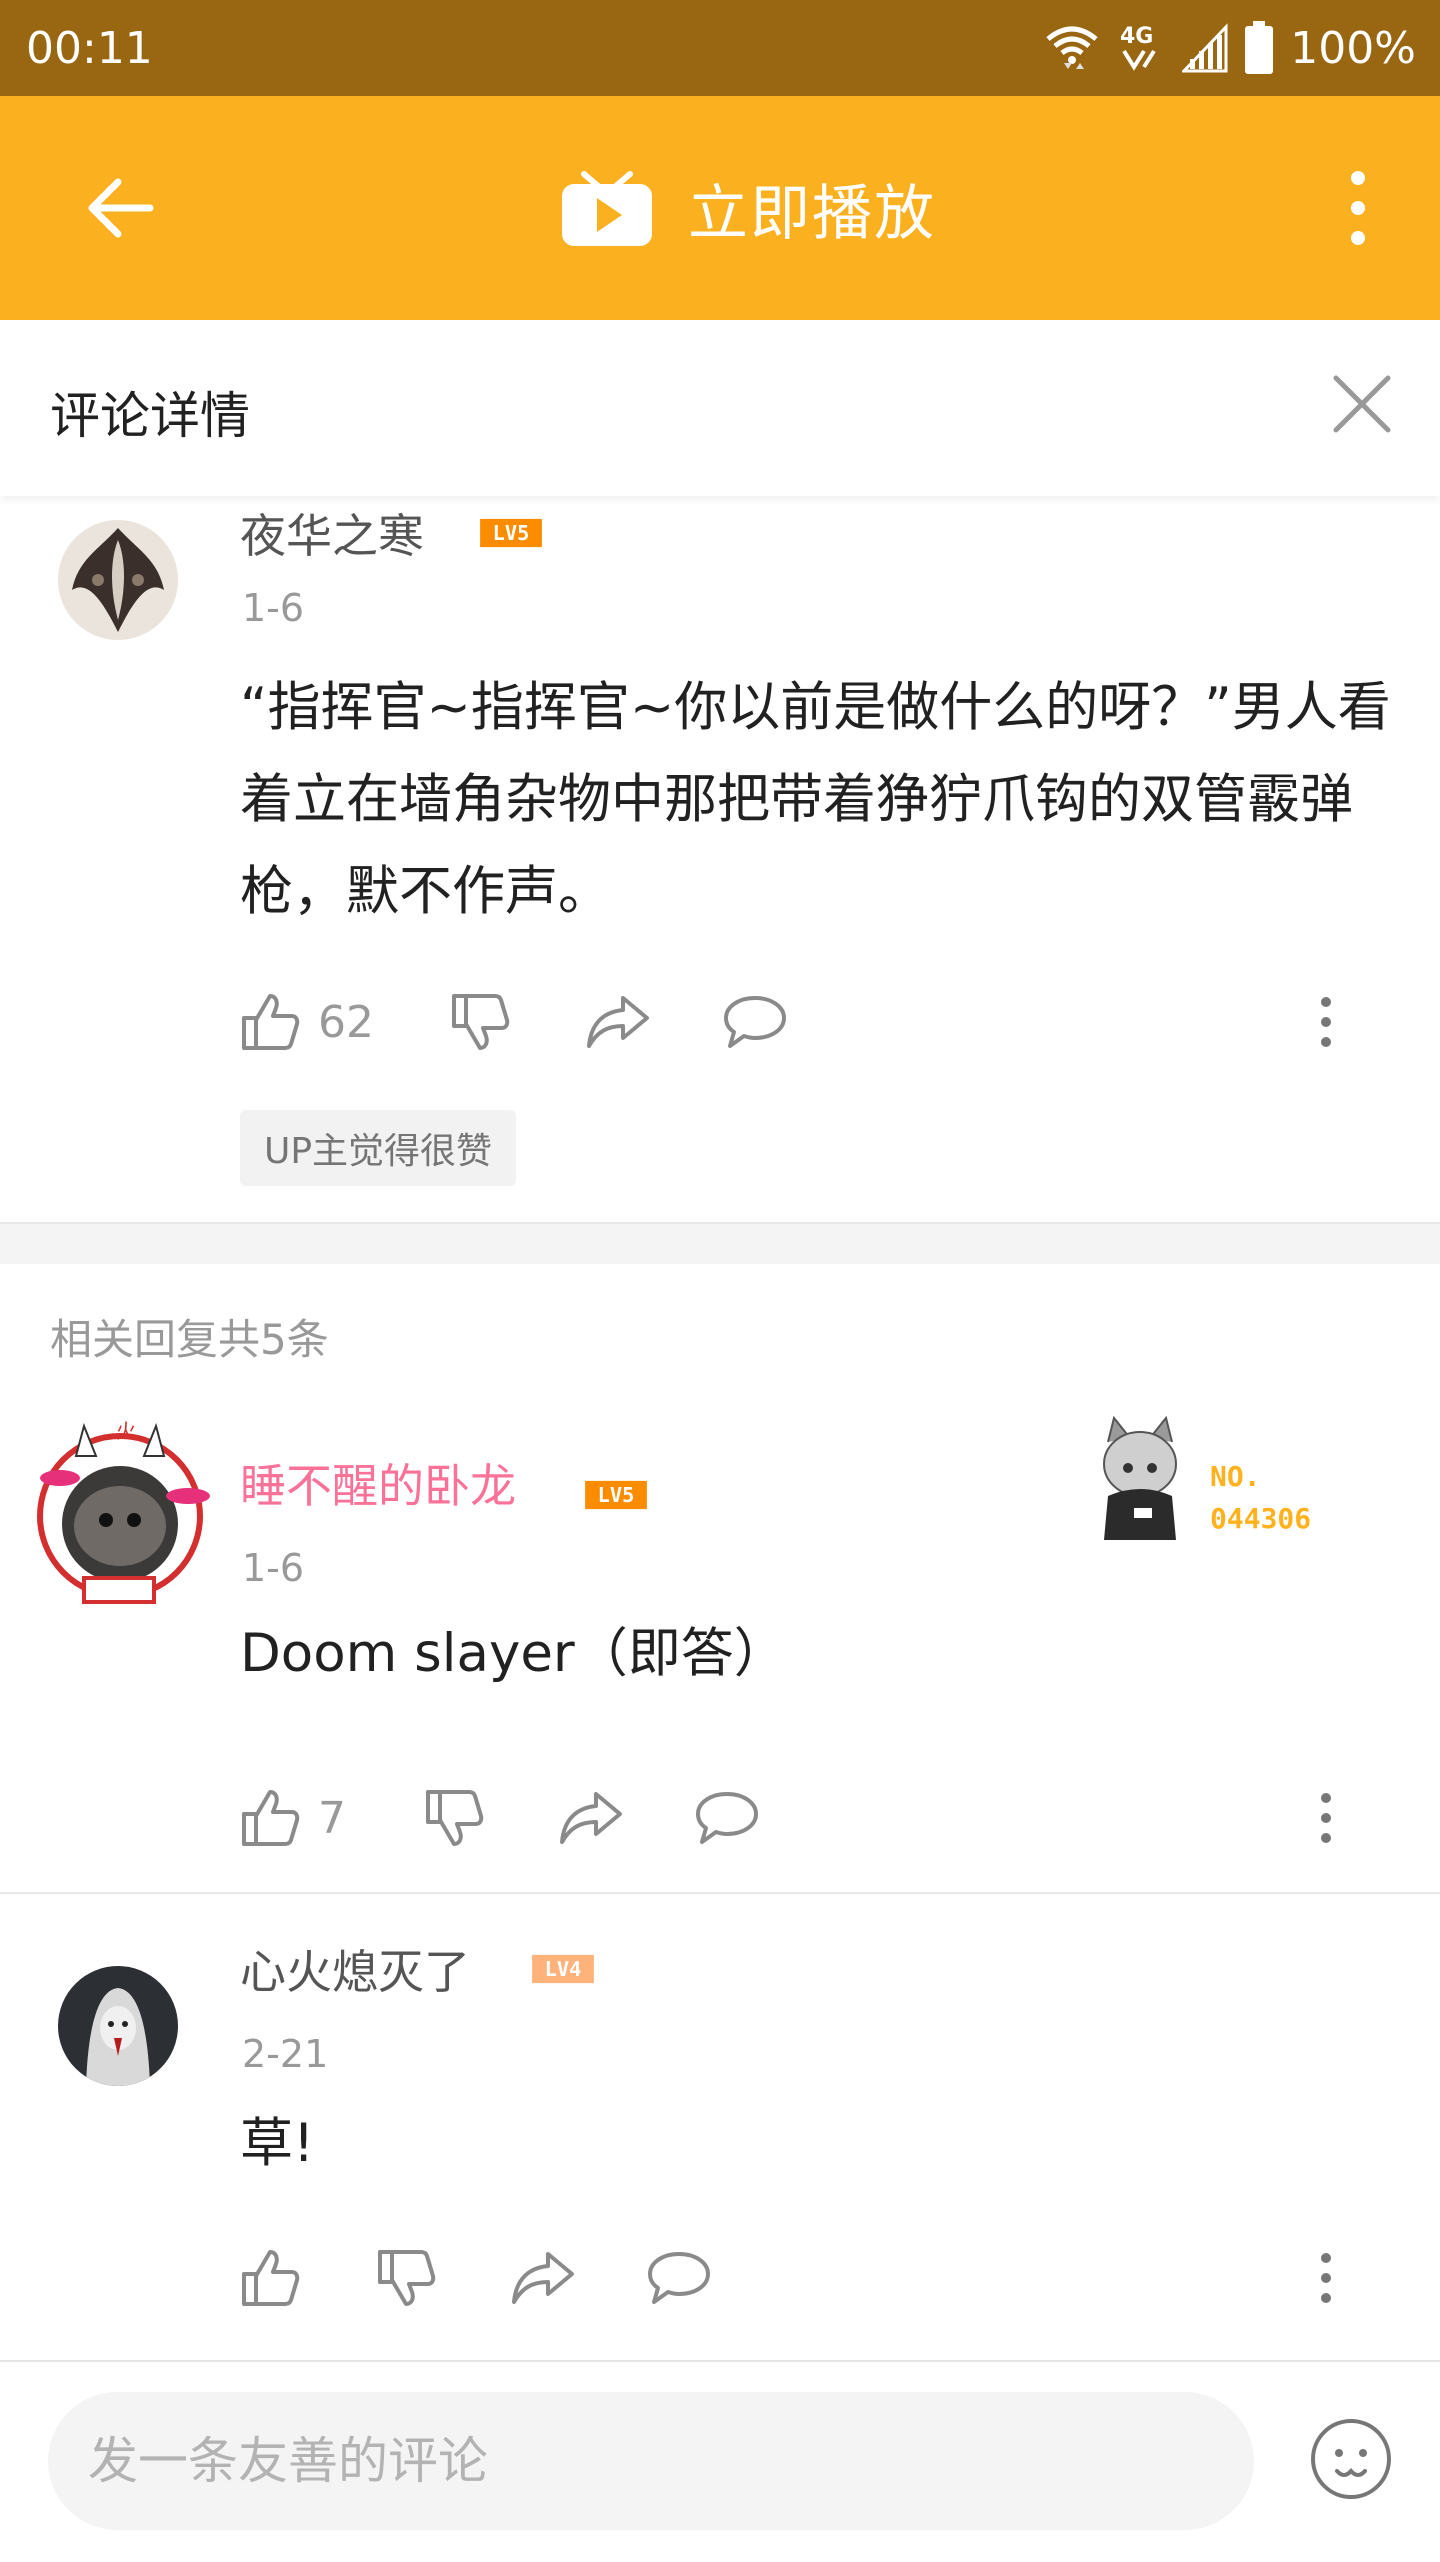  Describe the element at coordinates (607, 208) in the screenshot. I see `tv-play-icon` at that location.